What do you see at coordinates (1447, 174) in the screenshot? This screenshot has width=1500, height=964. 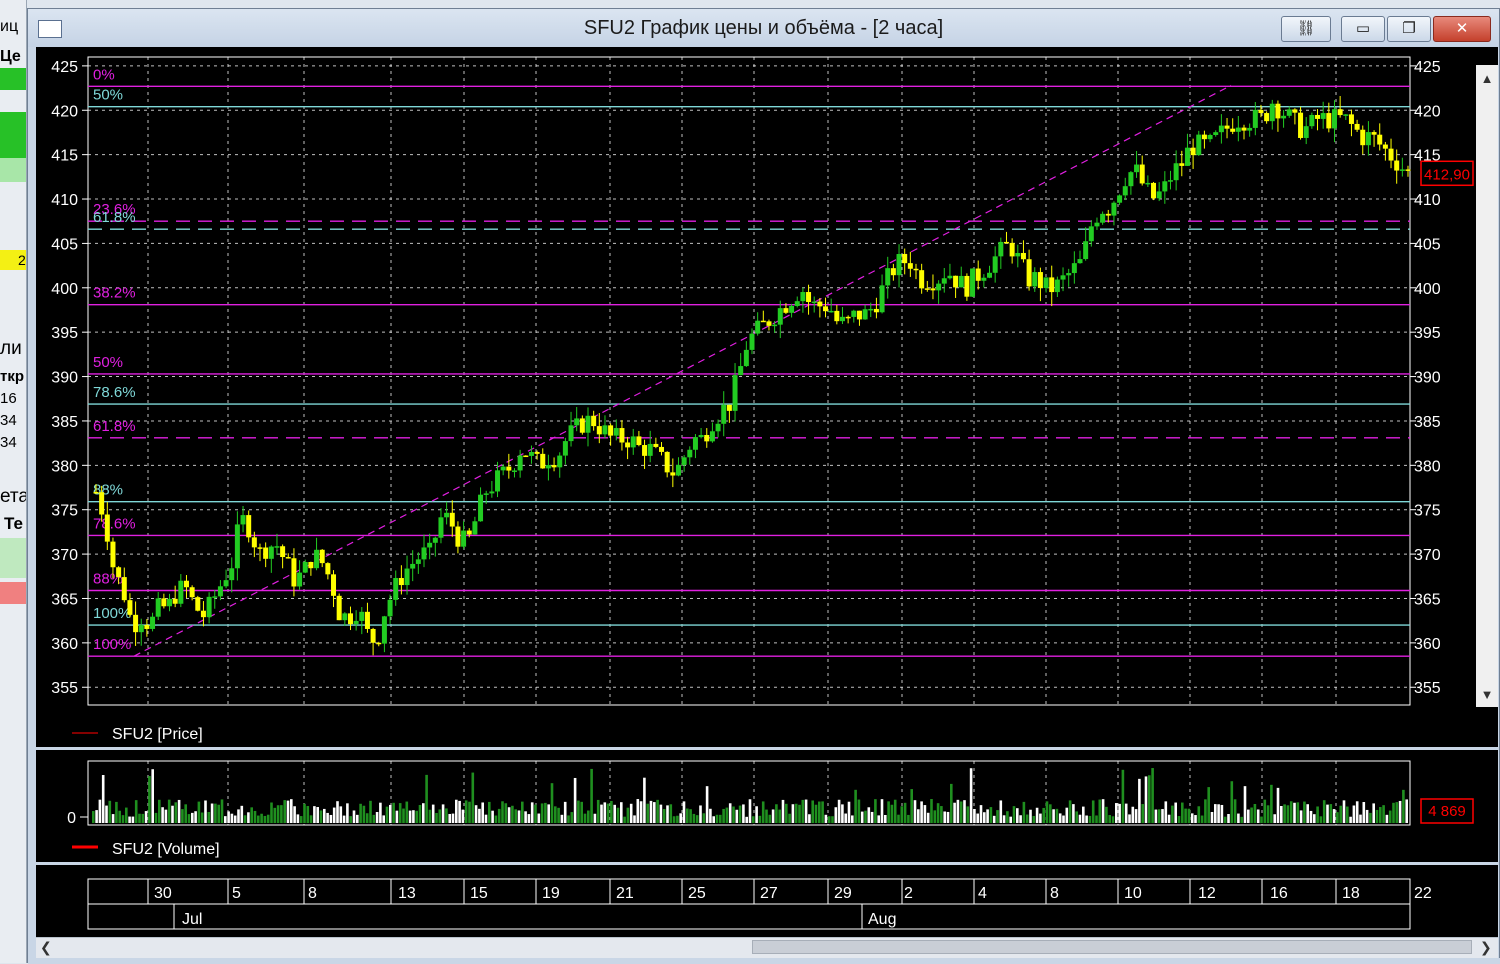 I see `last-price-label: 412,90` at bounding box center [1447, 174].